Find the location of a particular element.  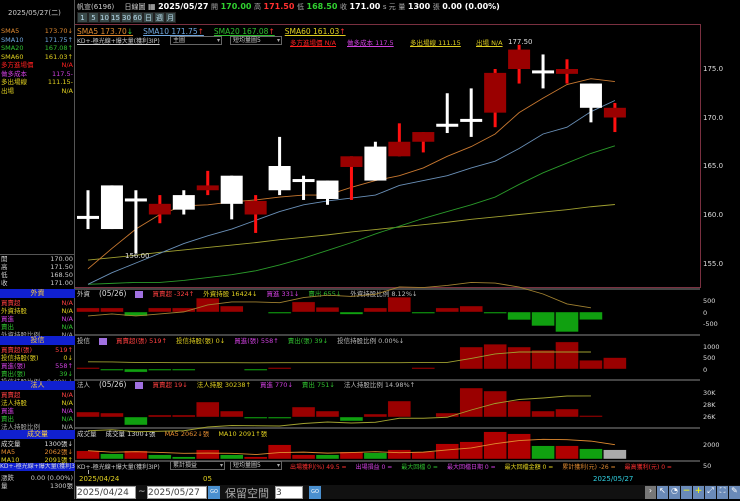

keep-space-input is located at coordinates (289, 492).